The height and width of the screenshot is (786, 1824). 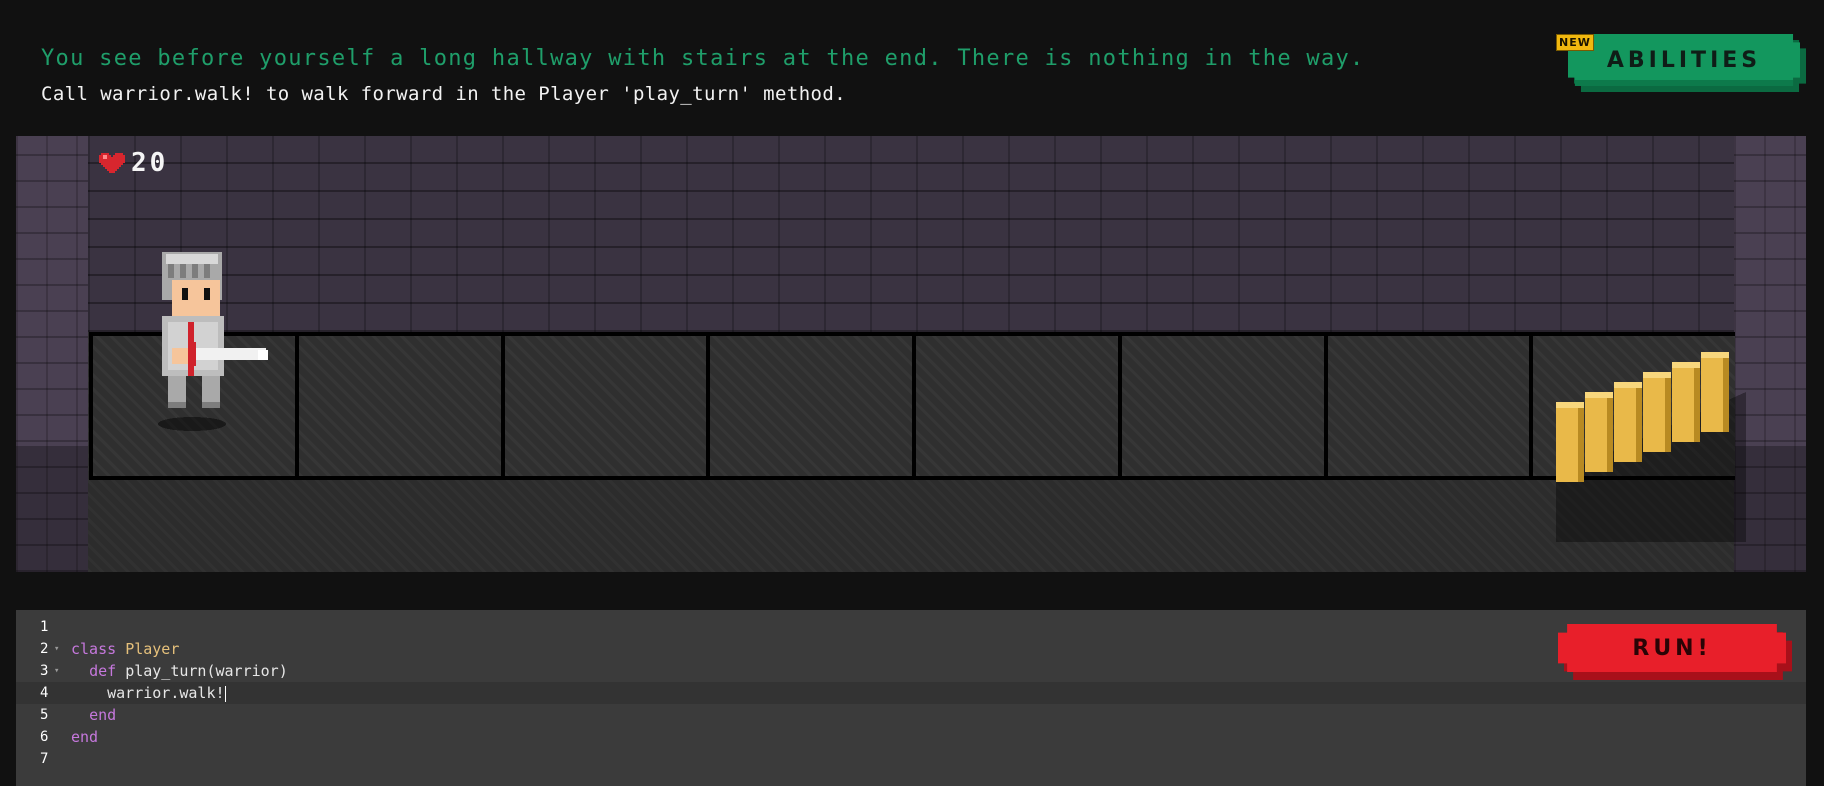 What do you see at coordinates (44, 693) in the screenshot?
I see `line-number: 4` at bounding box center [44, 693].